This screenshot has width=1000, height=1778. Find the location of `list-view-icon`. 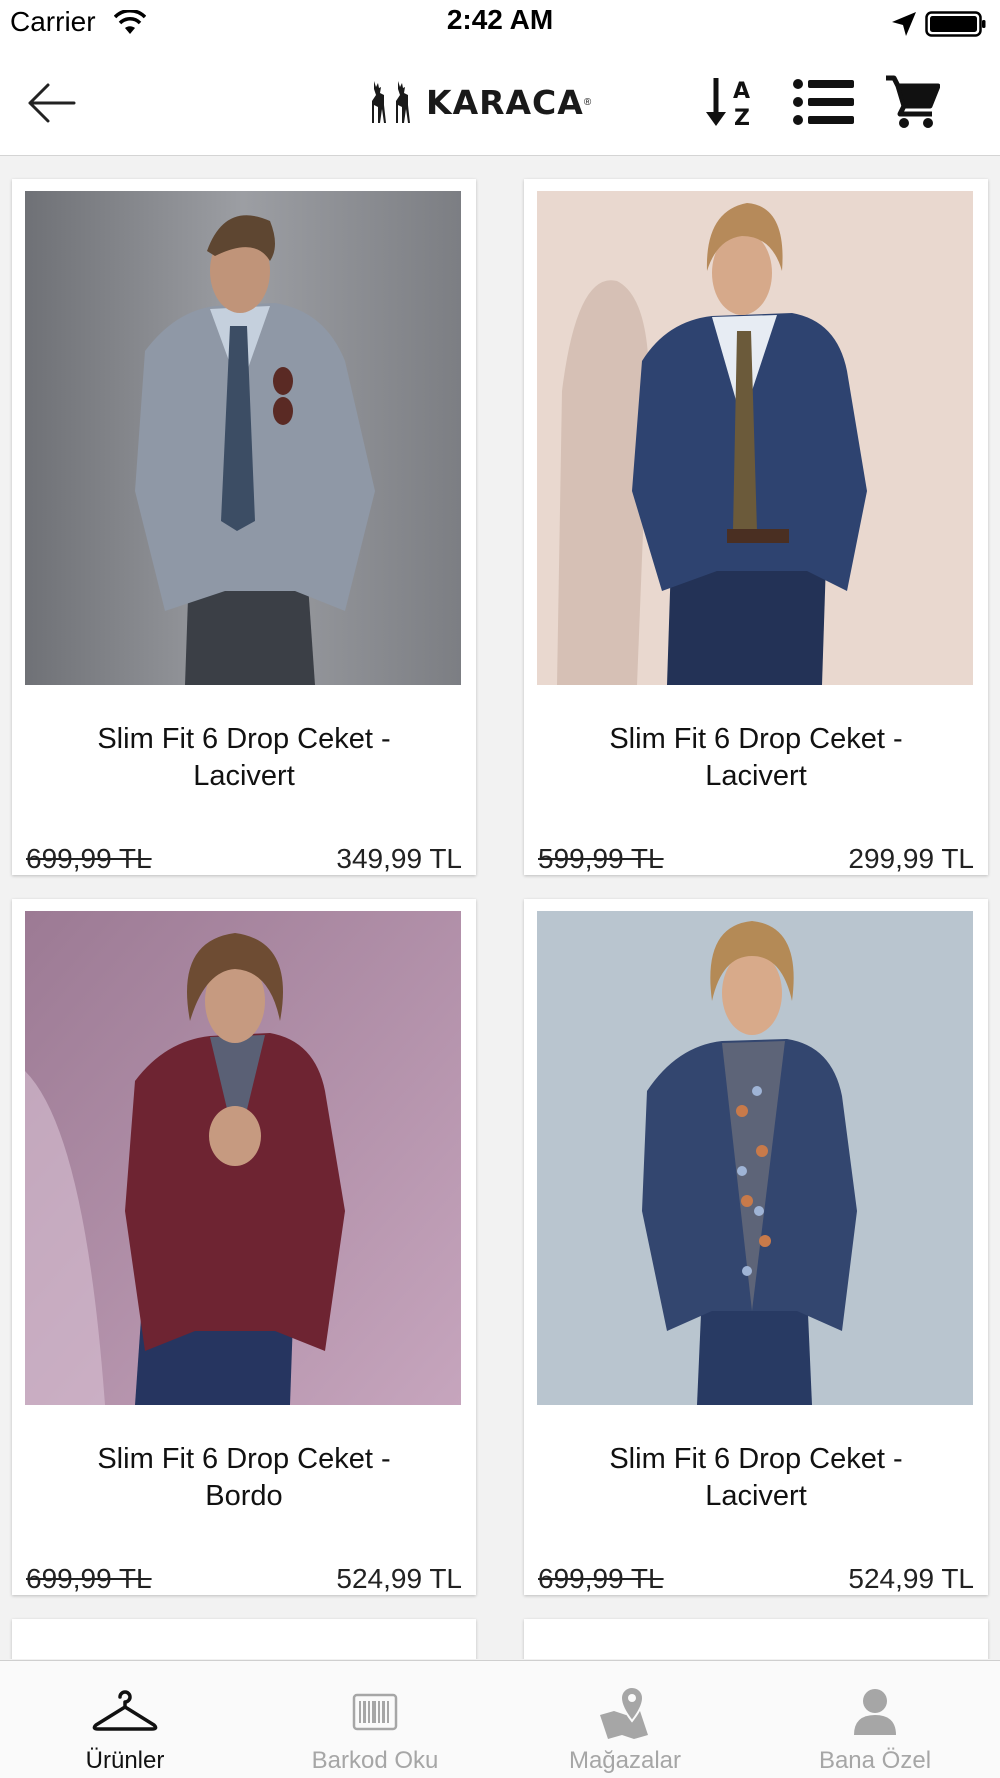

list-view-icon is located at coordinates (823, 102).